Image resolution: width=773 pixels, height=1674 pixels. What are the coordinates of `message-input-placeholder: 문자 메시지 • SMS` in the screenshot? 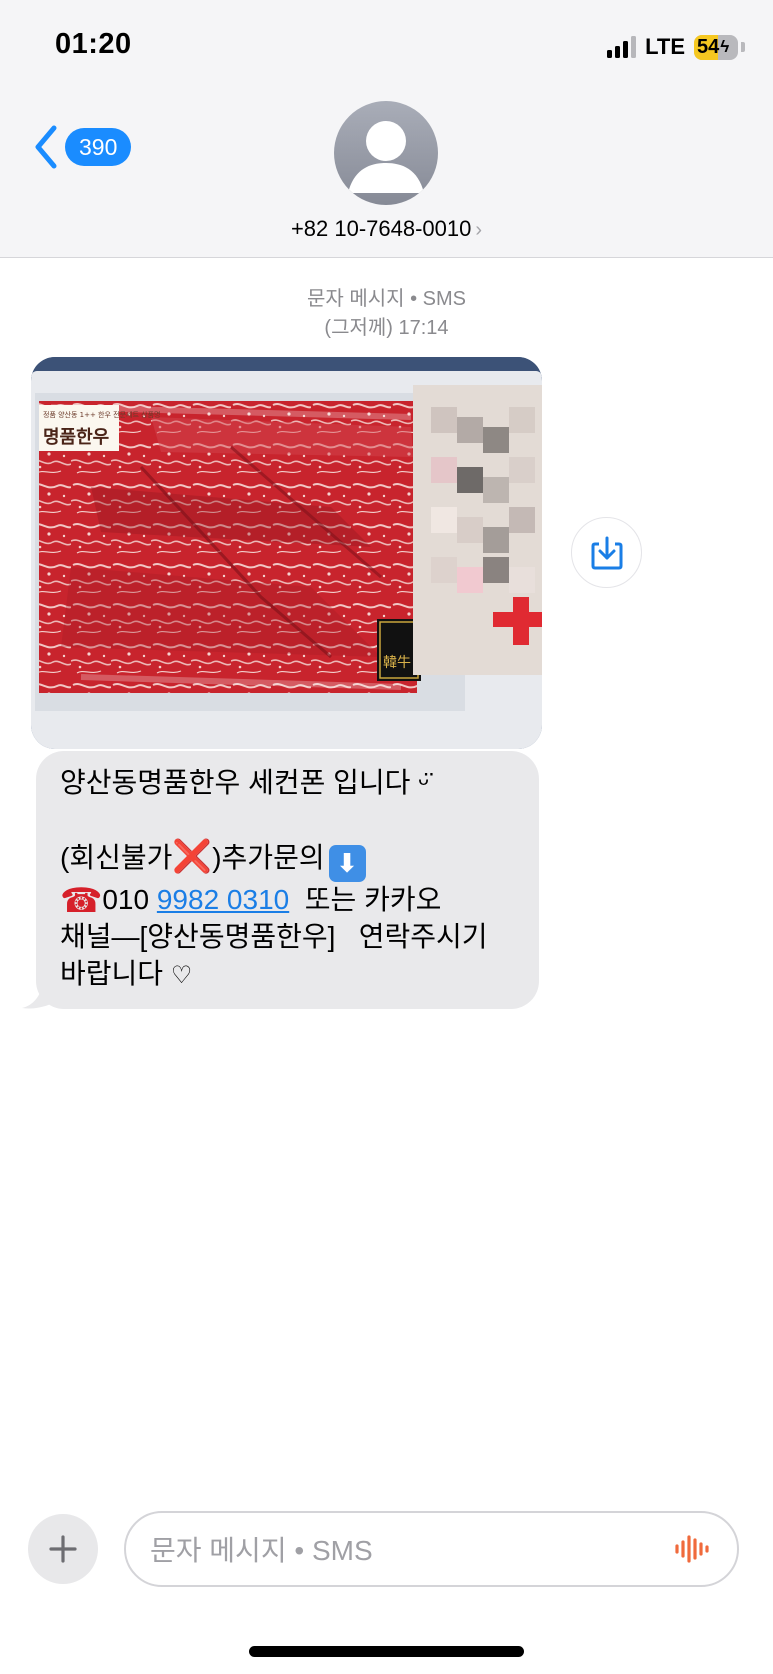 It's located at (261, 1550).